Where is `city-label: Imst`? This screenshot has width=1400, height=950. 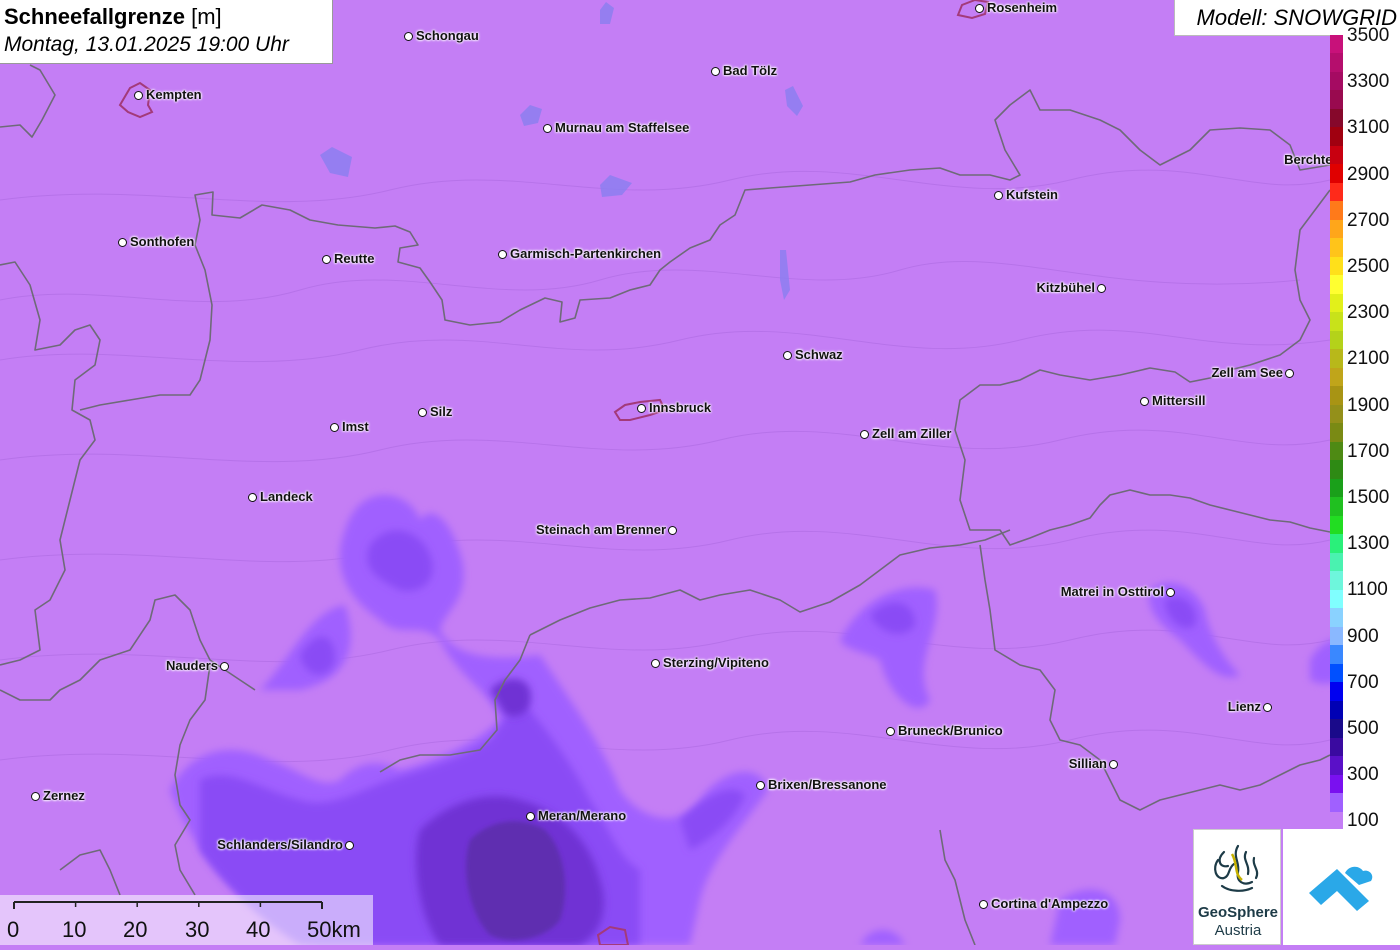 city-label: Imst is located at coordinates (355, 426).